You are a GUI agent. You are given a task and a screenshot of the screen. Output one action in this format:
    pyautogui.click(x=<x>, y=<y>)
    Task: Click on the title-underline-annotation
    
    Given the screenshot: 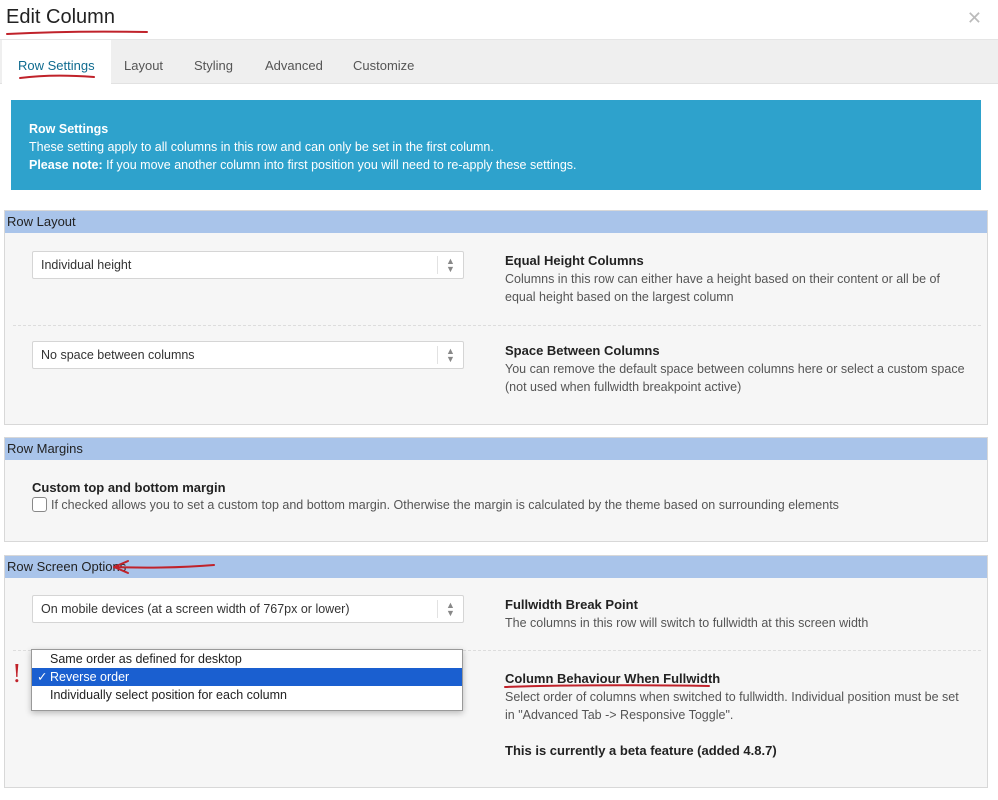 What is the action you would take?
    pyautogui.click(x=77, y=32)
    